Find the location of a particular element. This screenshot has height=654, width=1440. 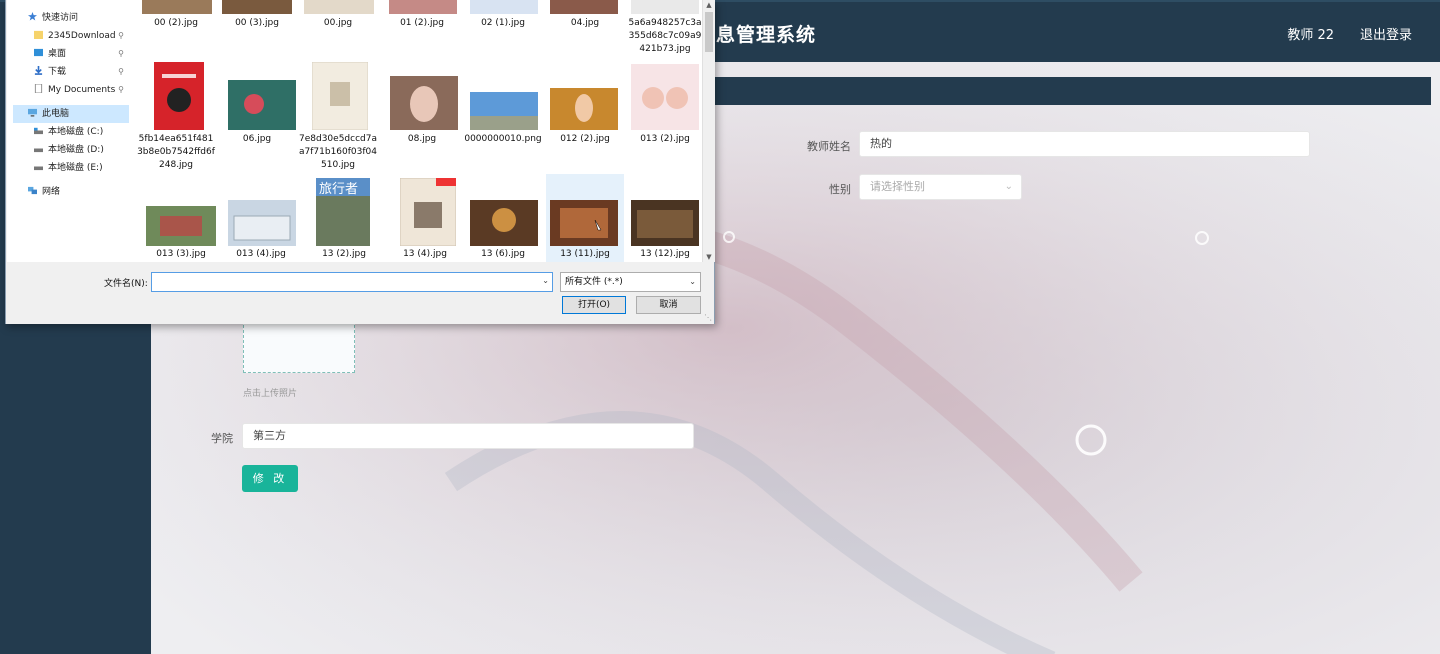

resize-grip-icon: ⋱ is located at coordinates (708, 317).